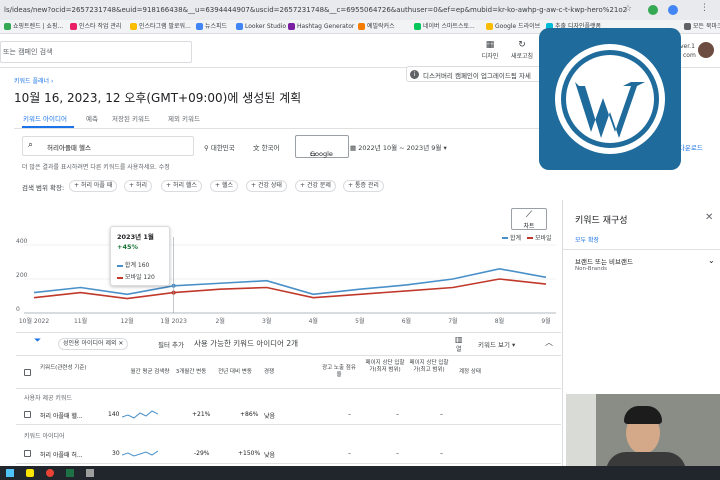 The image size is (720, 480). Describe the element at coordinates (441, 453) in the screenshot. I see `row-bid-high: –` at that location.